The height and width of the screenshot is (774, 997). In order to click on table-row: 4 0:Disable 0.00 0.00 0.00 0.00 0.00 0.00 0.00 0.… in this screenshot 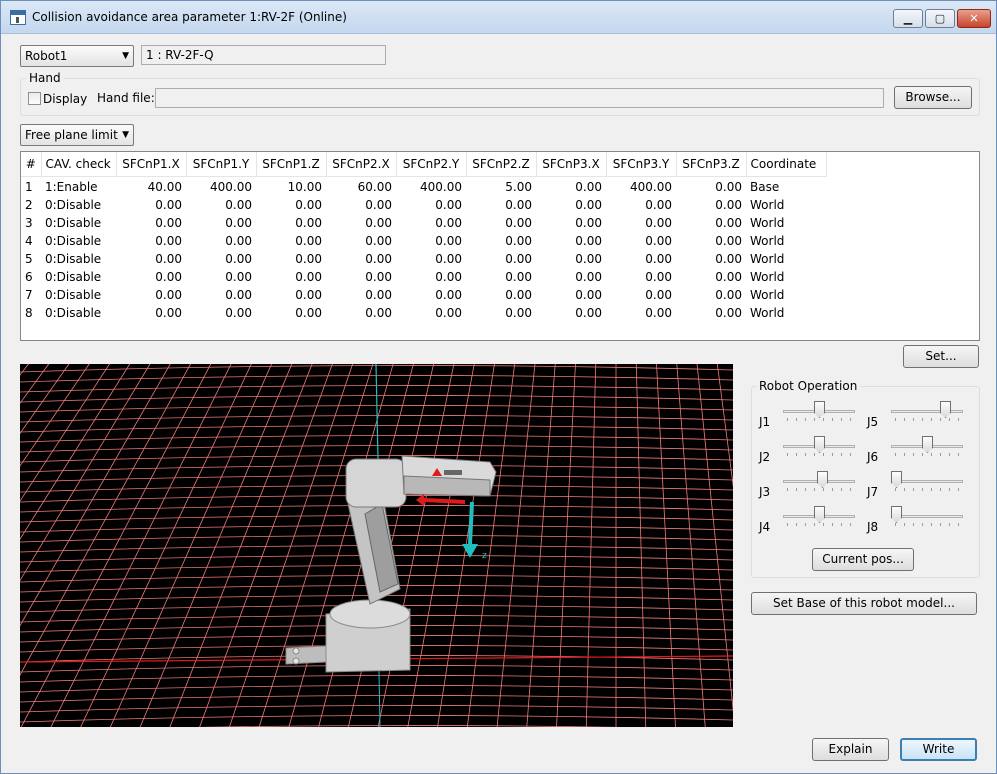, I will do `click(423, 241)`.